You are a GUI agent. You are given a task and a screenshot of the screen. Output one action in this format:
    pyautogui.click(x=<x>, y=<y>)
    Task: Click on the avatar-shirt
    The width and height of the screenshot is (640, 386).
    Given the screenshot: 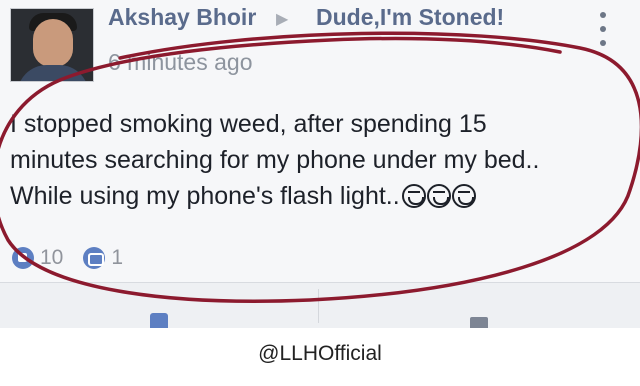 What is the action you would take?
    pyautogui.click(x=53, y=73)
    